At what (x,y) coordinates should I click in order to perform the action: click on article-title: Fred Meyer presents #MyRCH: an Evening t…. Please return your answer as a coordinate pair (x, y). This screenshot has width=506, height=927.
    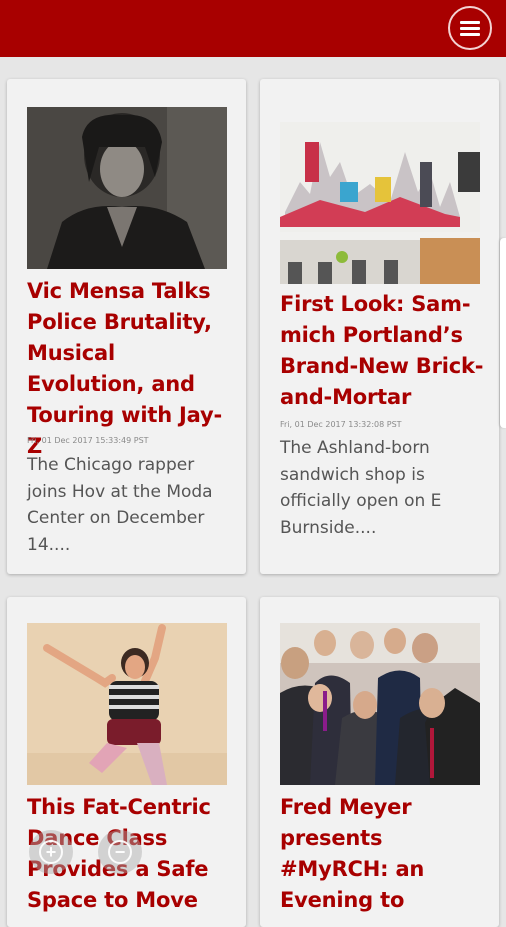
    Looking at the image, I should click on (383, 854).